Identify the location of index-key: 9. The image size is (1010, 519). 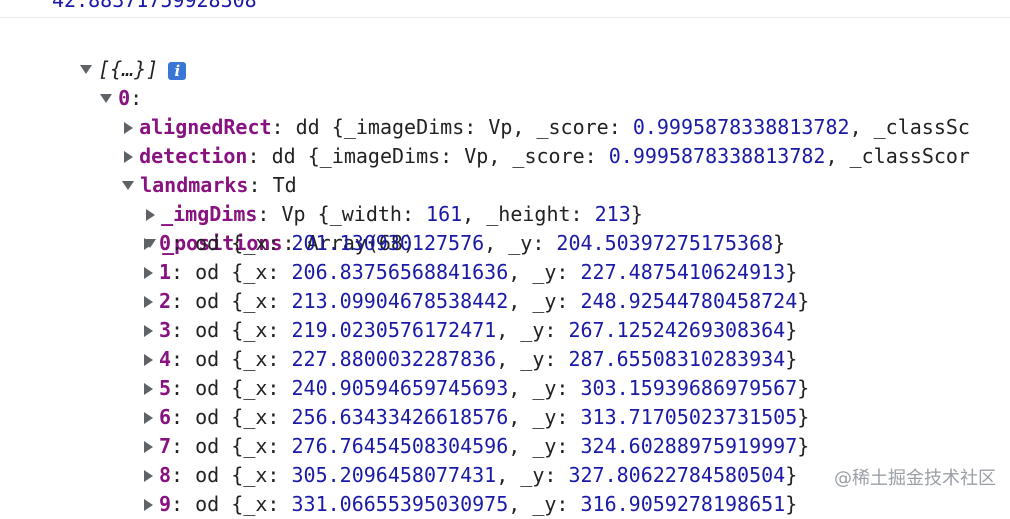
(165, 504).